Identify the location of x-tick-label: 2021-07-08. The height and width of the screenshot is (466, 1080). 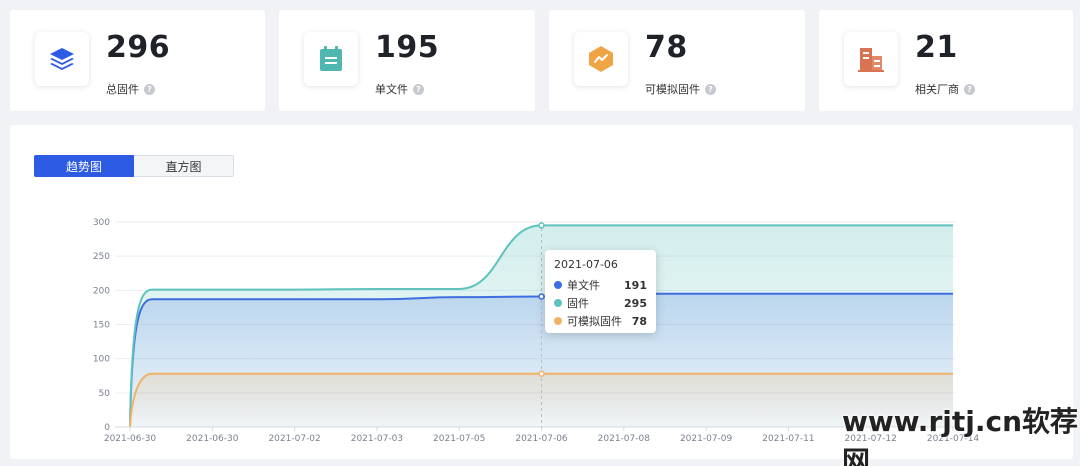
(624, 439).